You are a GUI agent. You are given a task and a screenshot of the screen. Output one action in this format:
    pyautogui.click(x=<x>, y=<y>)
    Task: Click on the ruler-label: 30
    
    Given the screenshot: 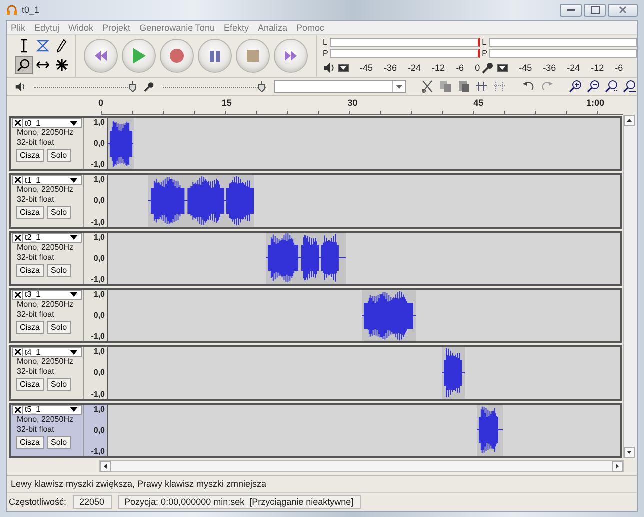 What is the action you would take?
    pyautogui.click(x=353, y=103)
    